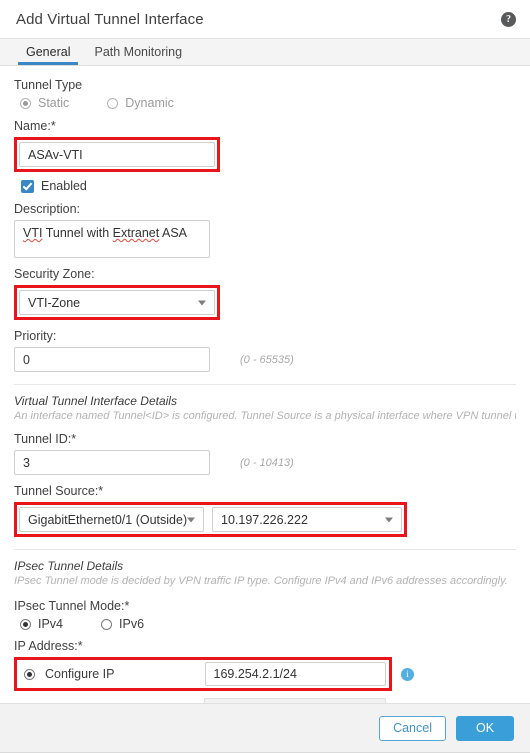  Describe the element at coordinates (265, 293) in the screenshot. I see `security-zone-group: Security Zone: VTI-Zone` at that location.